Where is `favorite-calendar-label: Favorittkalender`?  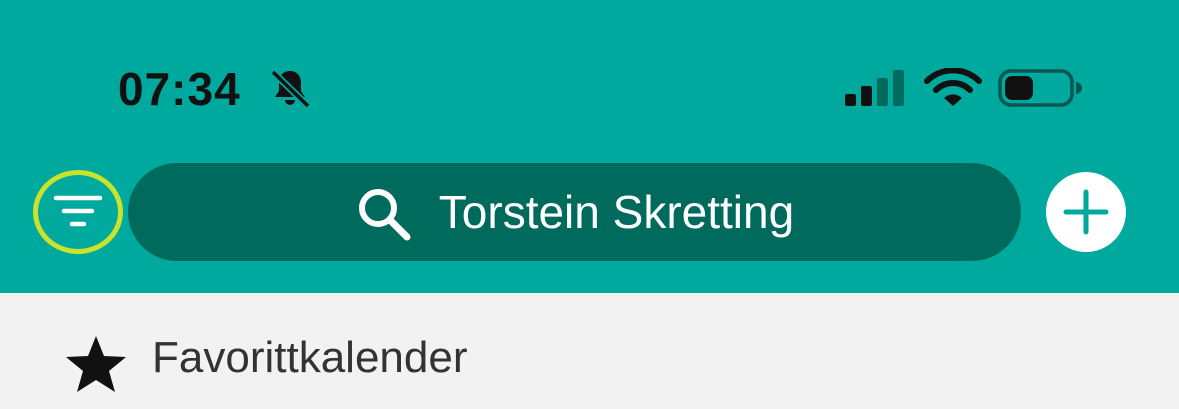 favorite-calendar-label: Favorittkalender is located at coordinates (310, 357).